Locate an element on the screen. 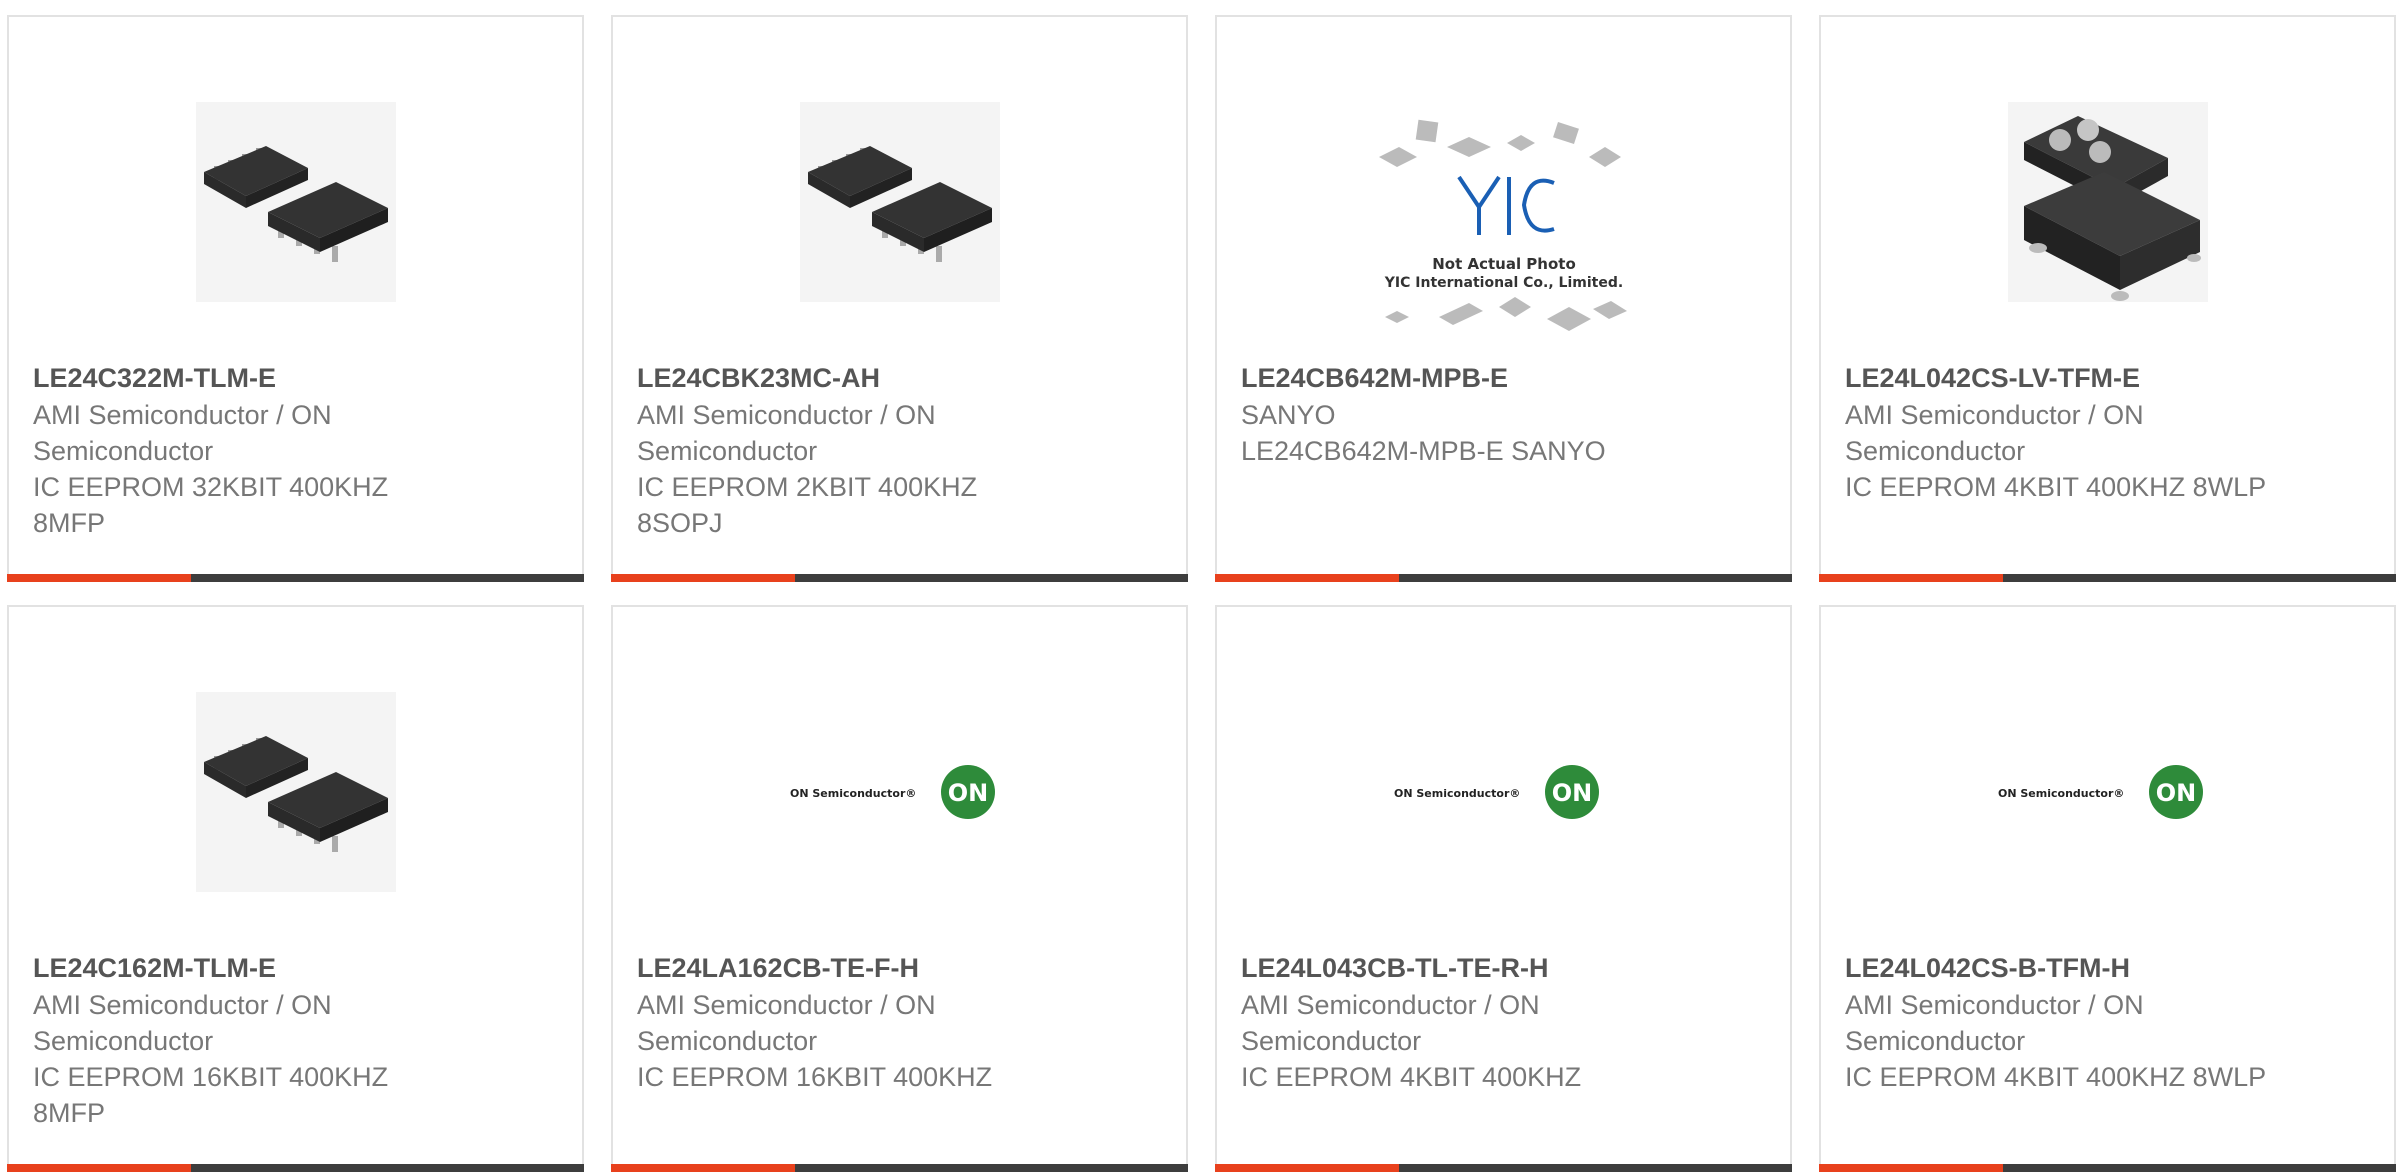 This screenshot has height=1172, width=2400. description: IC EEPROM 32KBIT 400KHZ 8MFP is located at coordinates (211, 505).